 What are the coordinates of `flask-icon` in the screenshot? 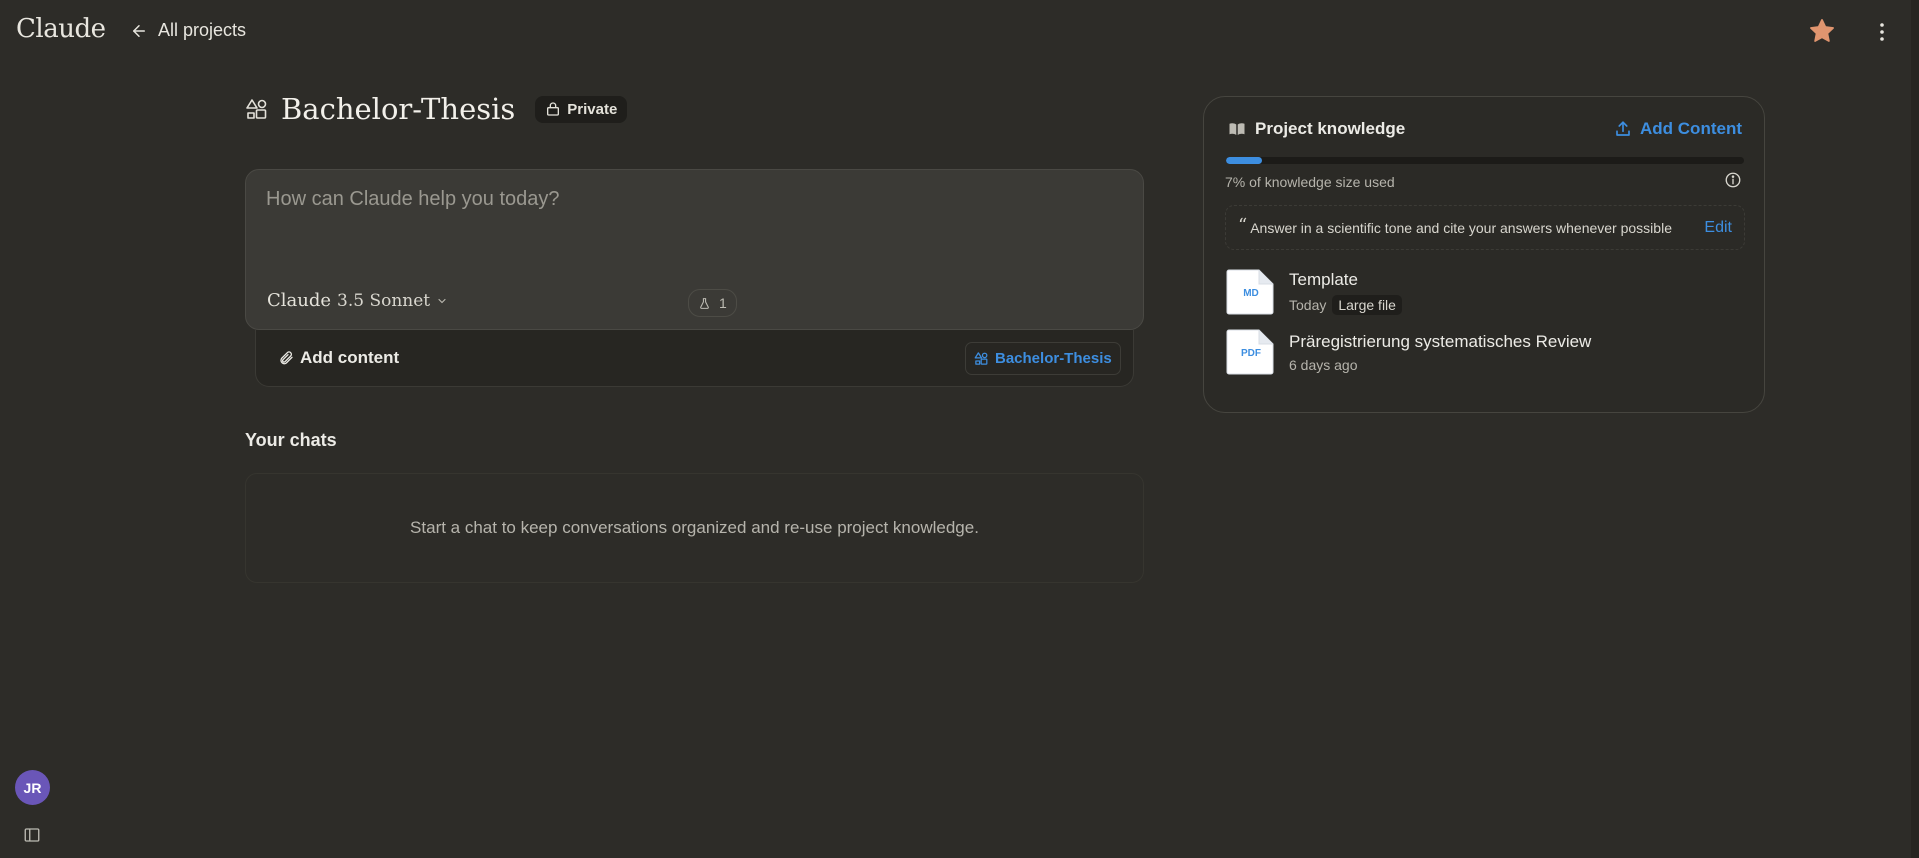 It's located at (704, 303).